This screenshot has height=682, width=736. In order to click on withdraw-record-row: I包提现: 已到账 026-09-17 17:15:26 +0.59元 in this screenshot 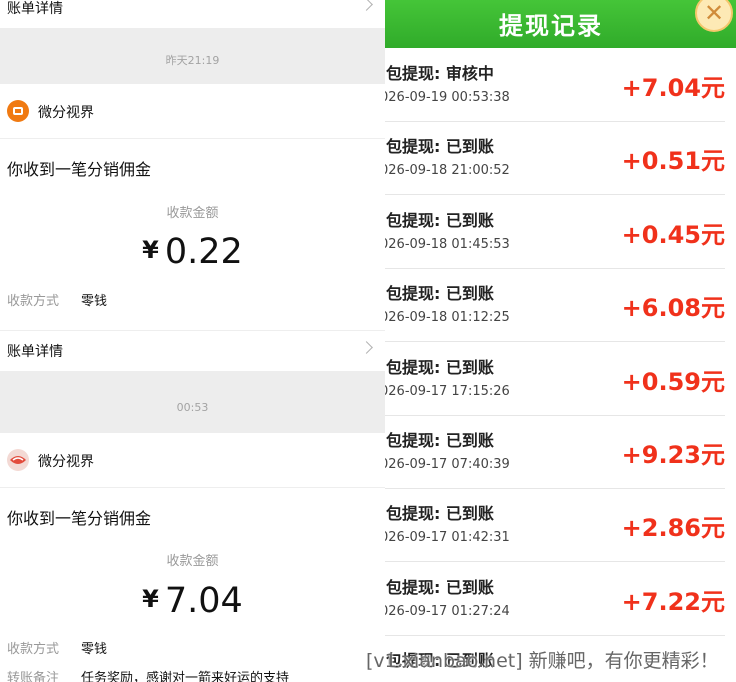, I will do `click(555, 379)`.